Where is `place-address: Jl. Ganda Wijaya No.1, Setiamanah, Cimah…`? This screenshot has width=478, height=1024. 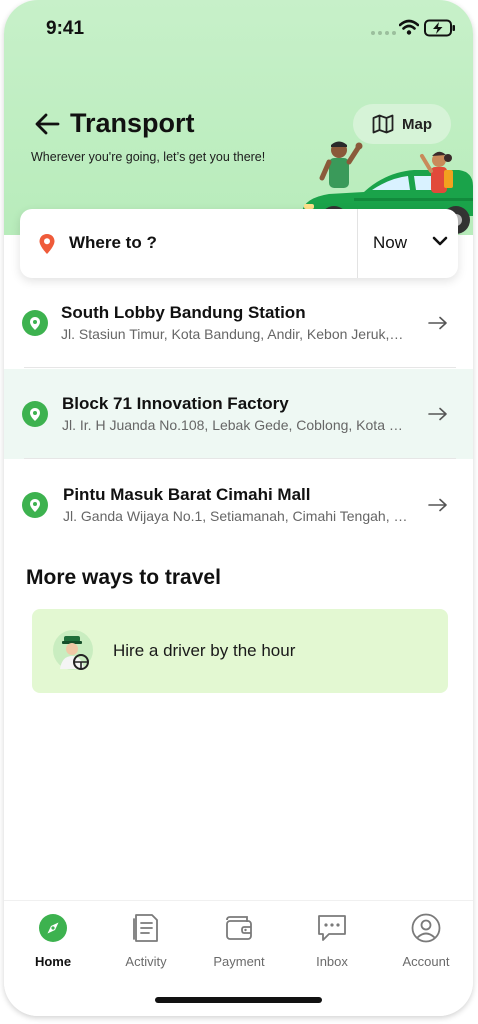
place-address: Jl. Ganda Wijaya No.1, Setiamanah, Cimah… is located at coordinates (235, 516).